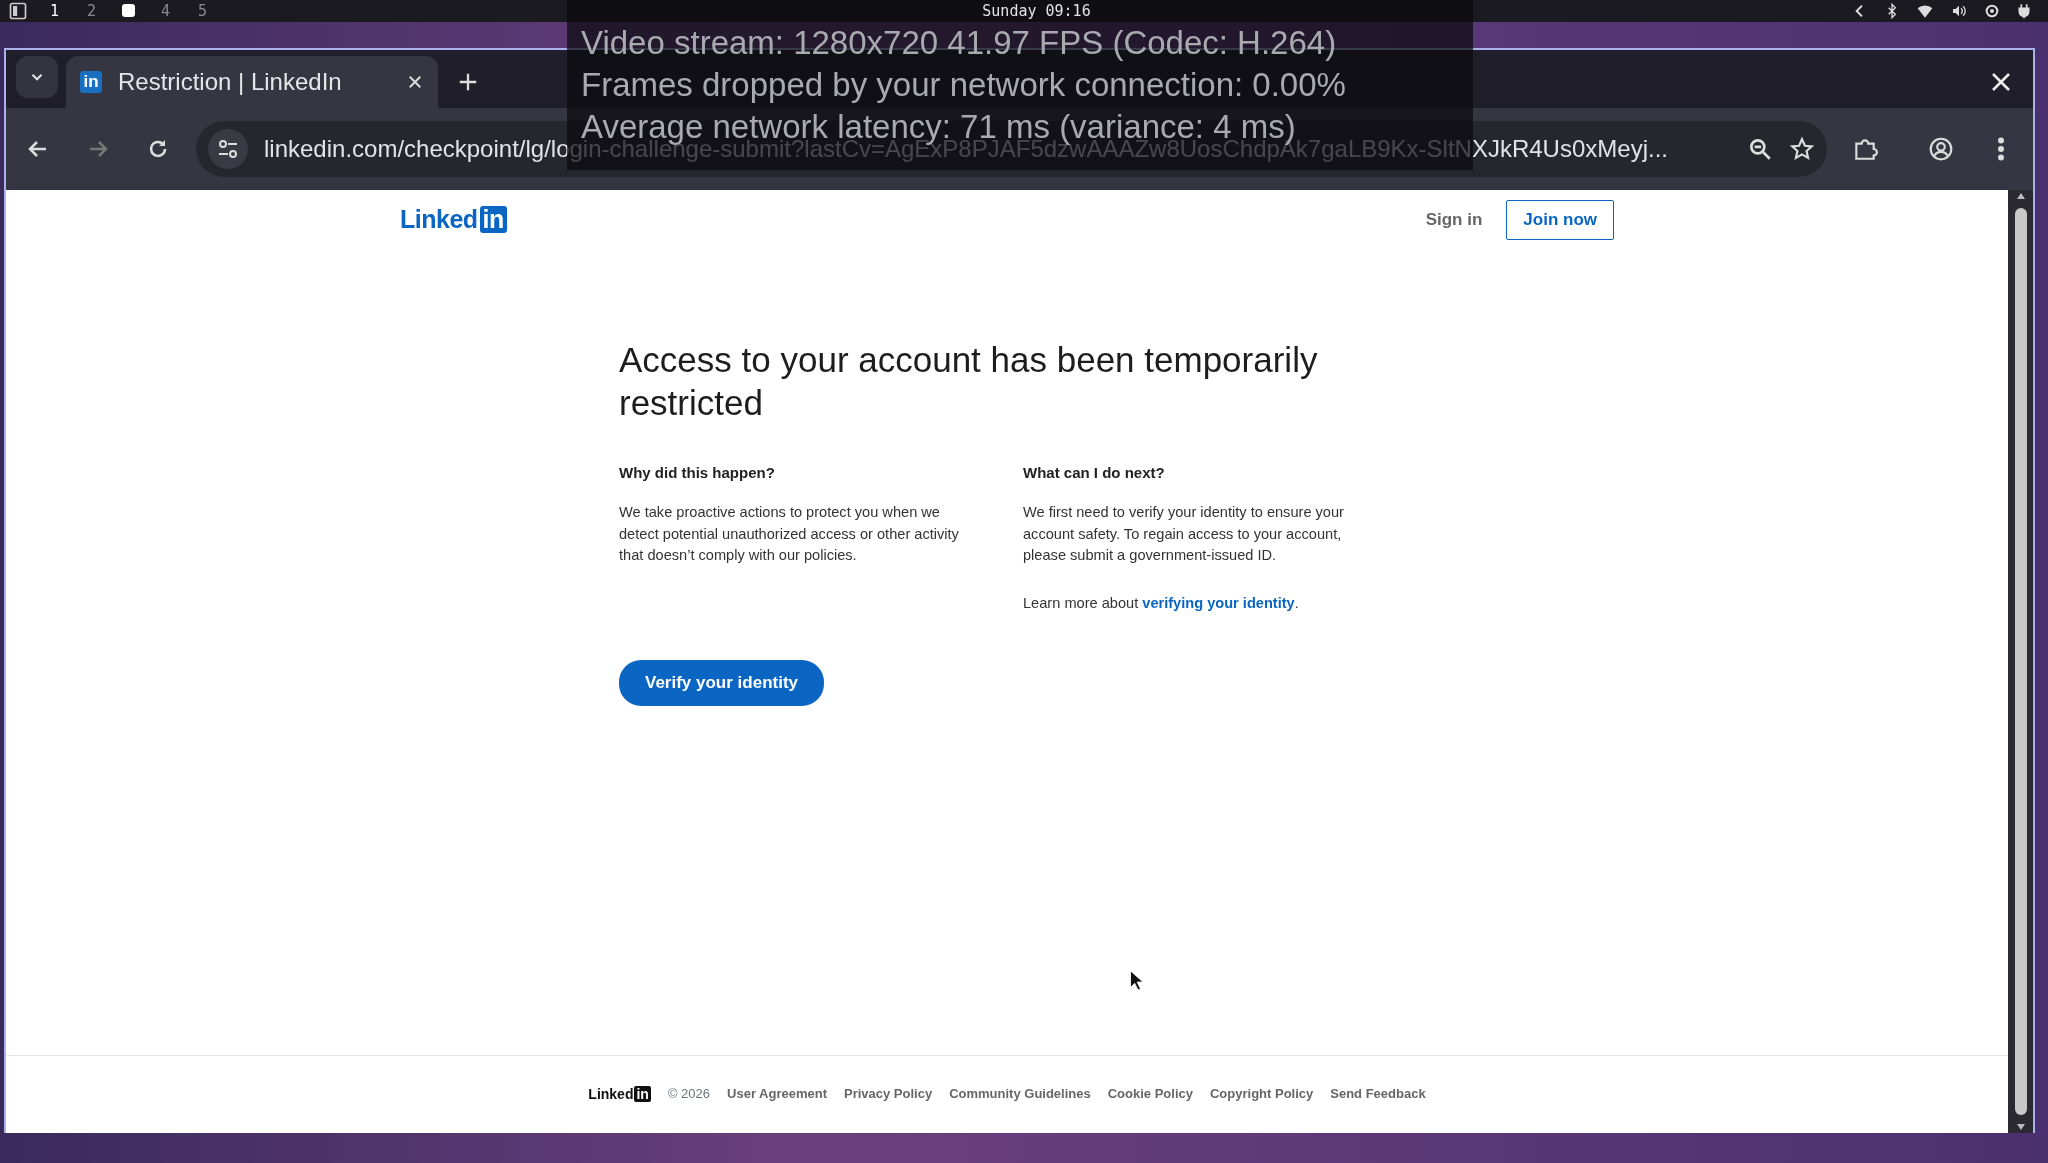 The height and width of the screenshot is (1163, 2048). What do you see at coordinates (969, 381) in the screenshot?
I see `page-heading: Access to your account has been temporarily restricted` at bounding box center [969, 381].